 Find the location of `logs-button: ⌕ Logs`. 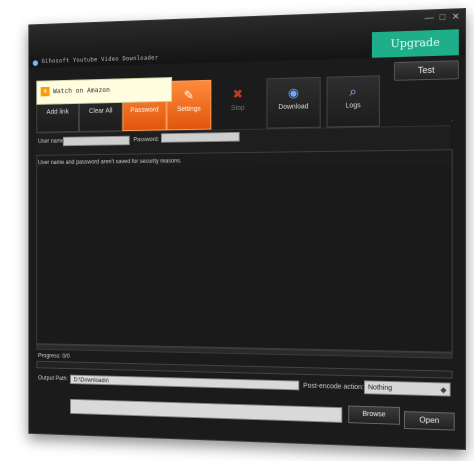

logs-button: ⌕ Logs is located at coordinates (353, 101).